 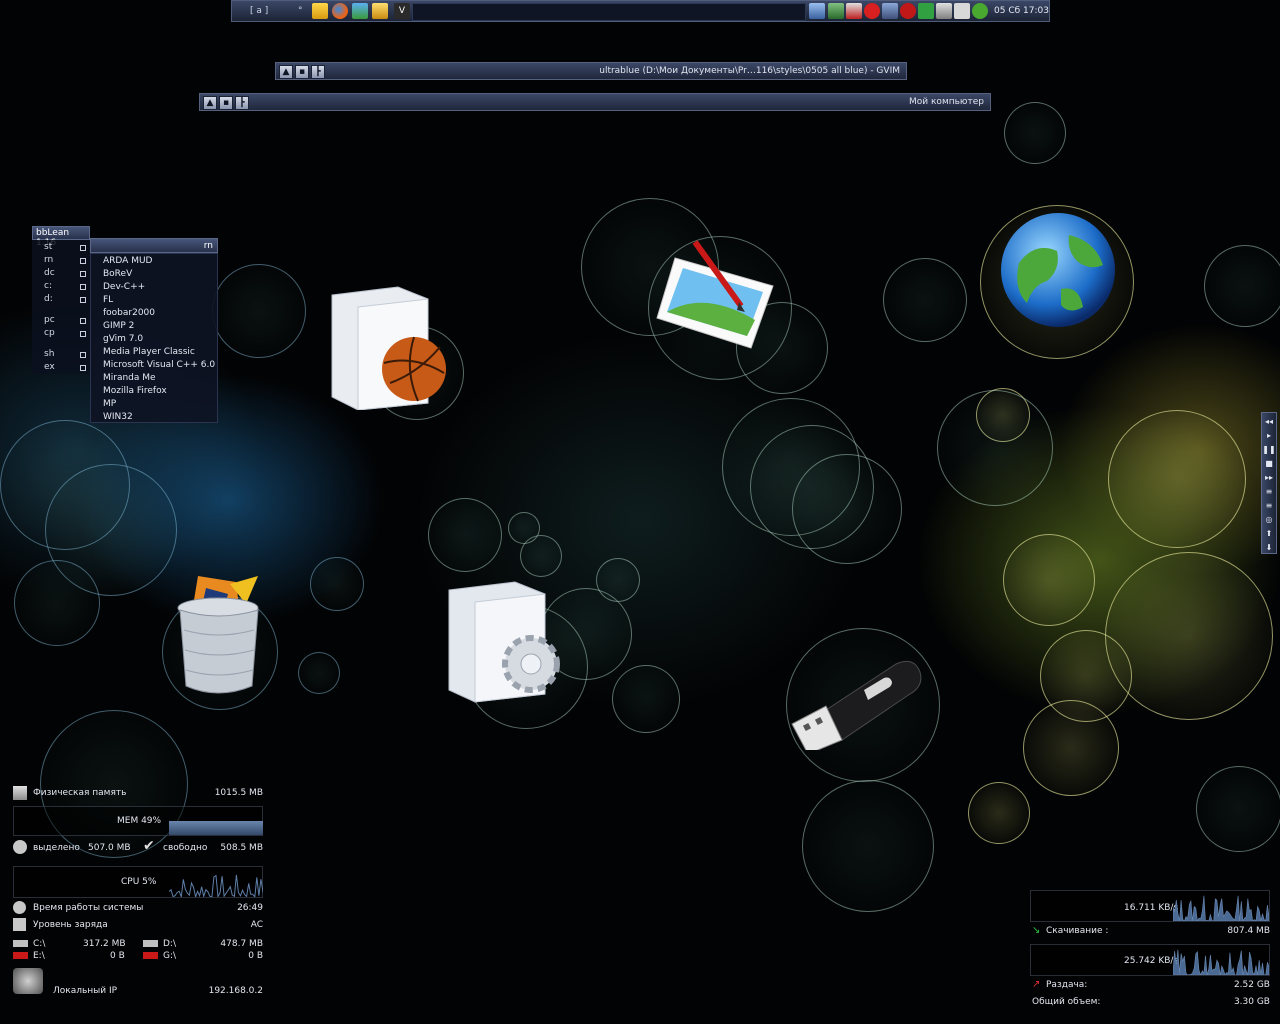 What do you see at coordinates (1248, 931) in the screenshot?
I see `download-total: 807.4 MB` at bounding box center [1248, 931].